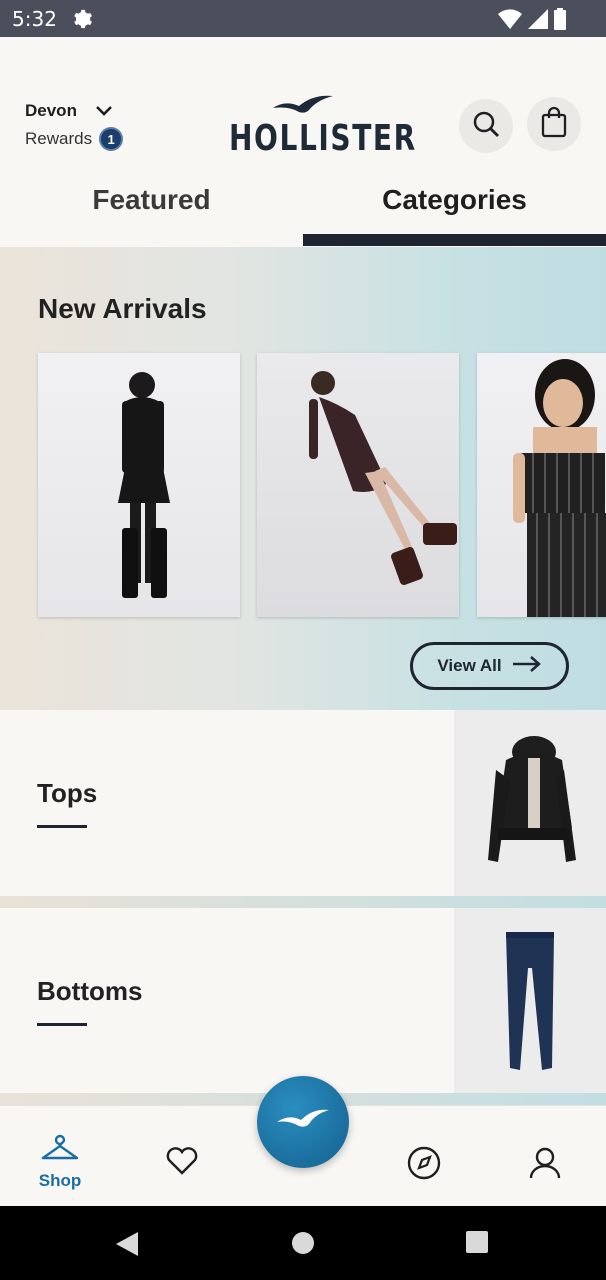 This screenshot has height=1280, width=606. What do you see at coordinates (104, 113) in the screenshot?
I see `chevron-down-icon` at bounding box center [104, 113].